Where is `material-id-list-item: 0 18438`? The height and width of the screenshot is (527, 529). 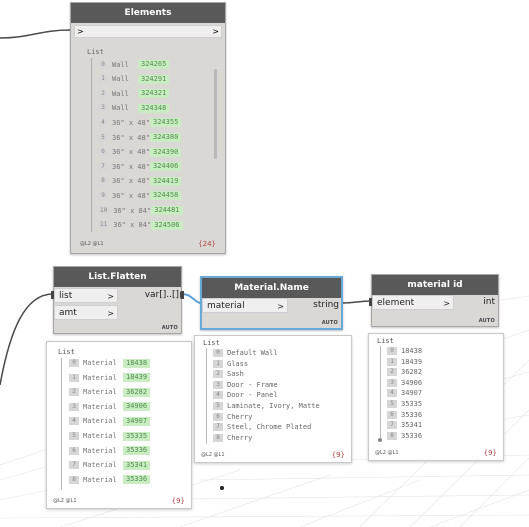
material-id-list-item: 0 18438 is located at coordinates (404, 351).